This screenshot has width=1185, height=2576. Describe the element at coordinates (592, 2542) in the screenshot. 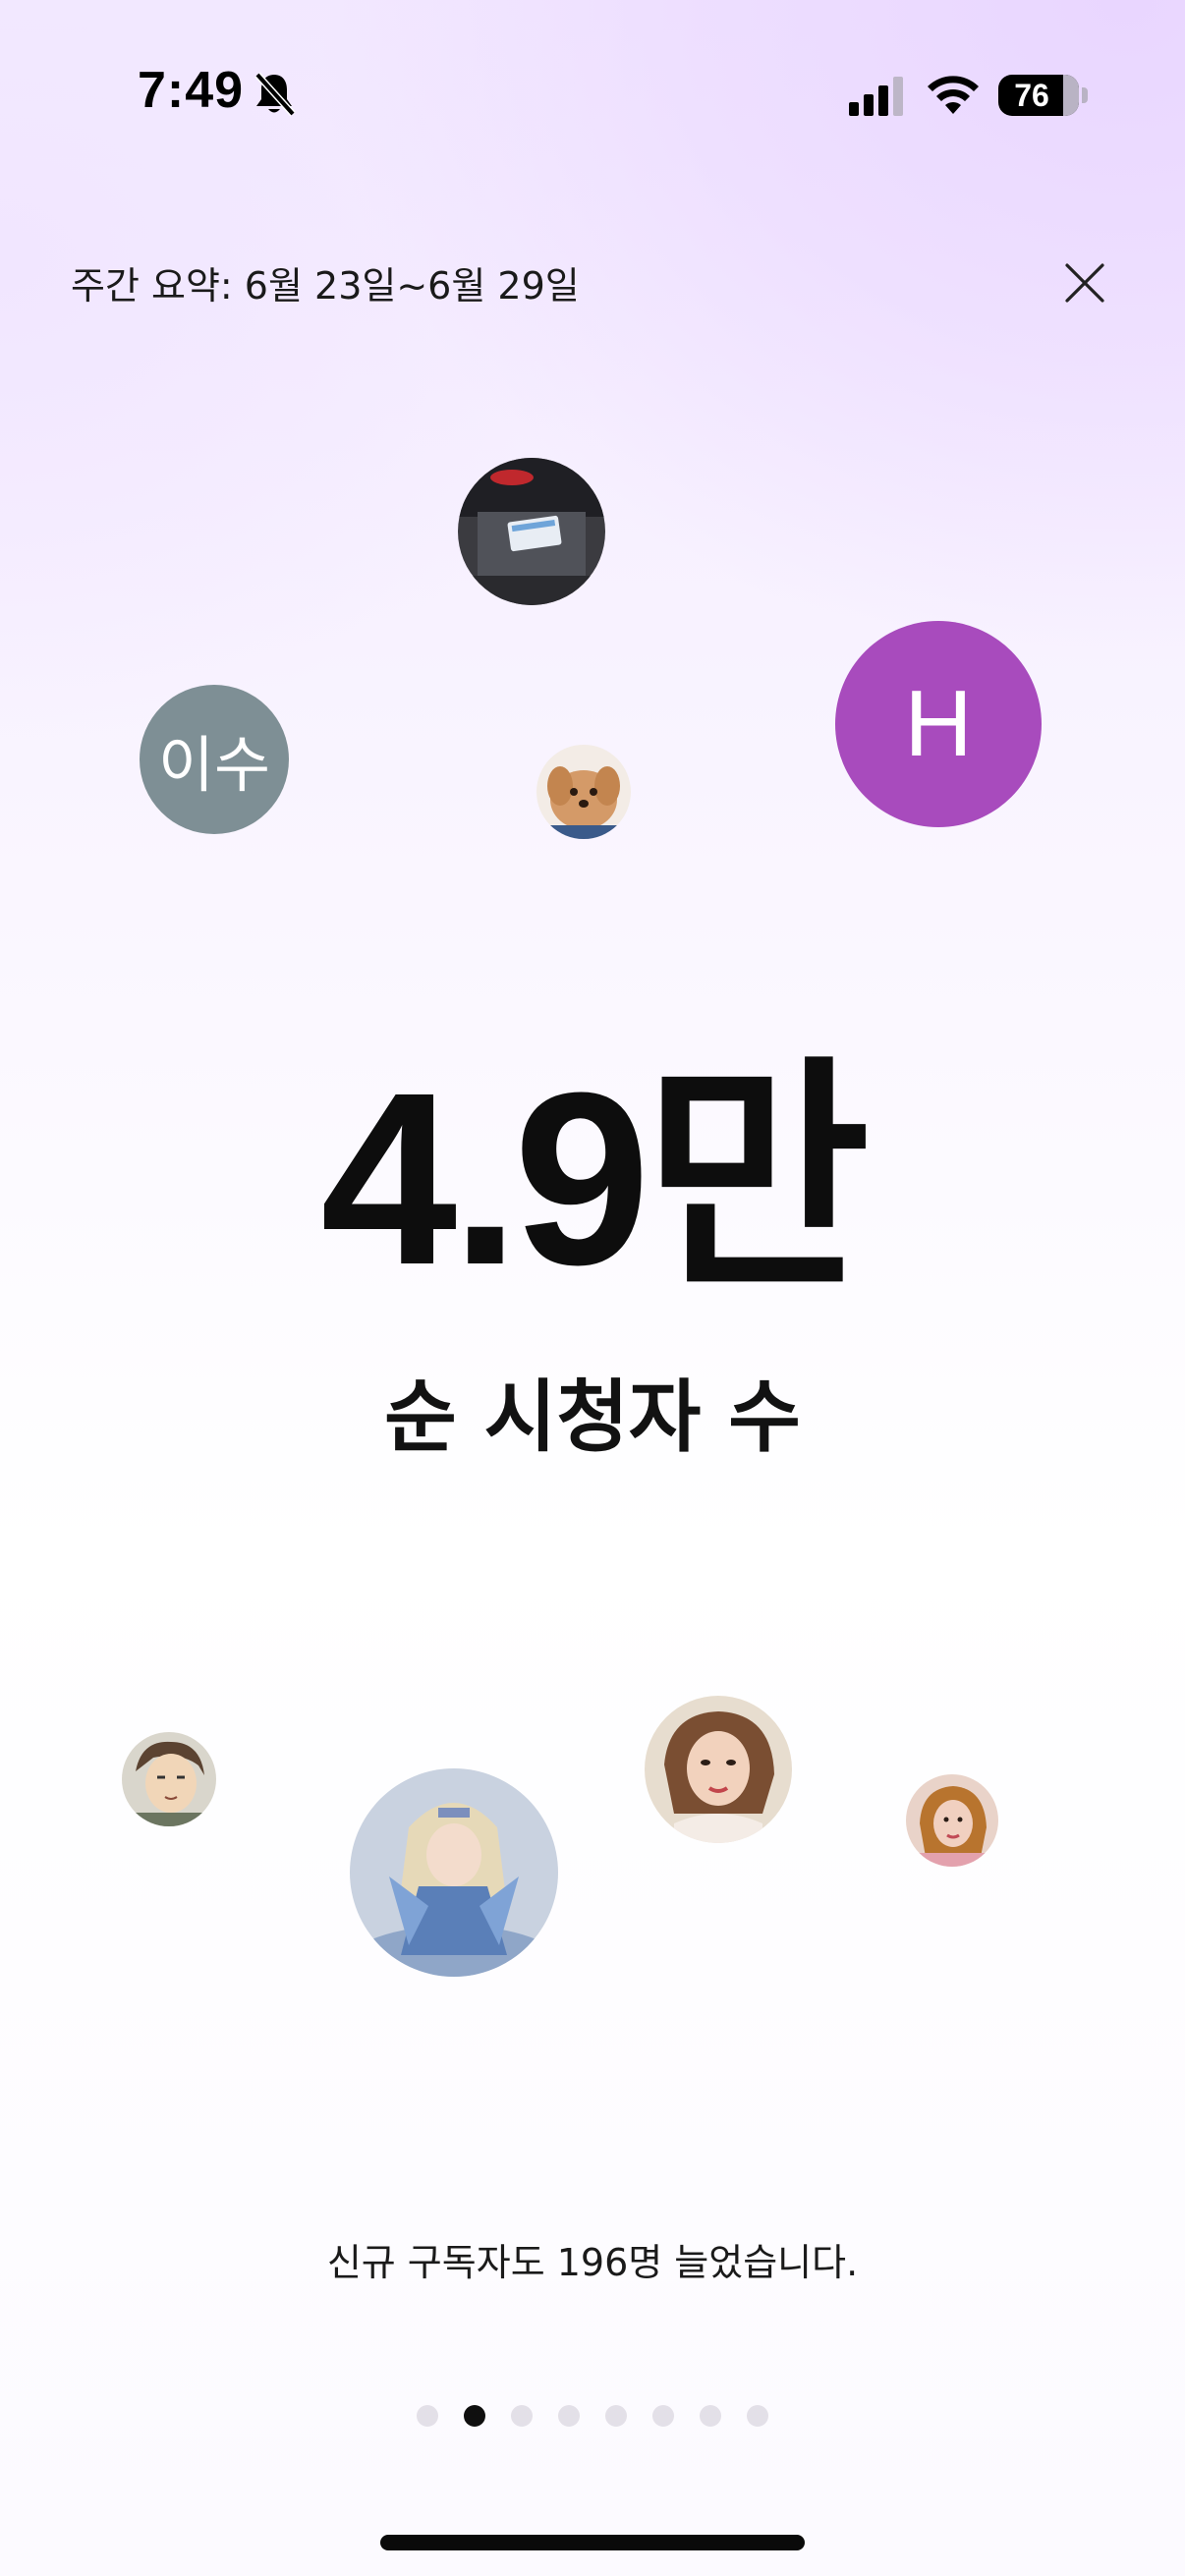

I see `home-indicator` at that location.